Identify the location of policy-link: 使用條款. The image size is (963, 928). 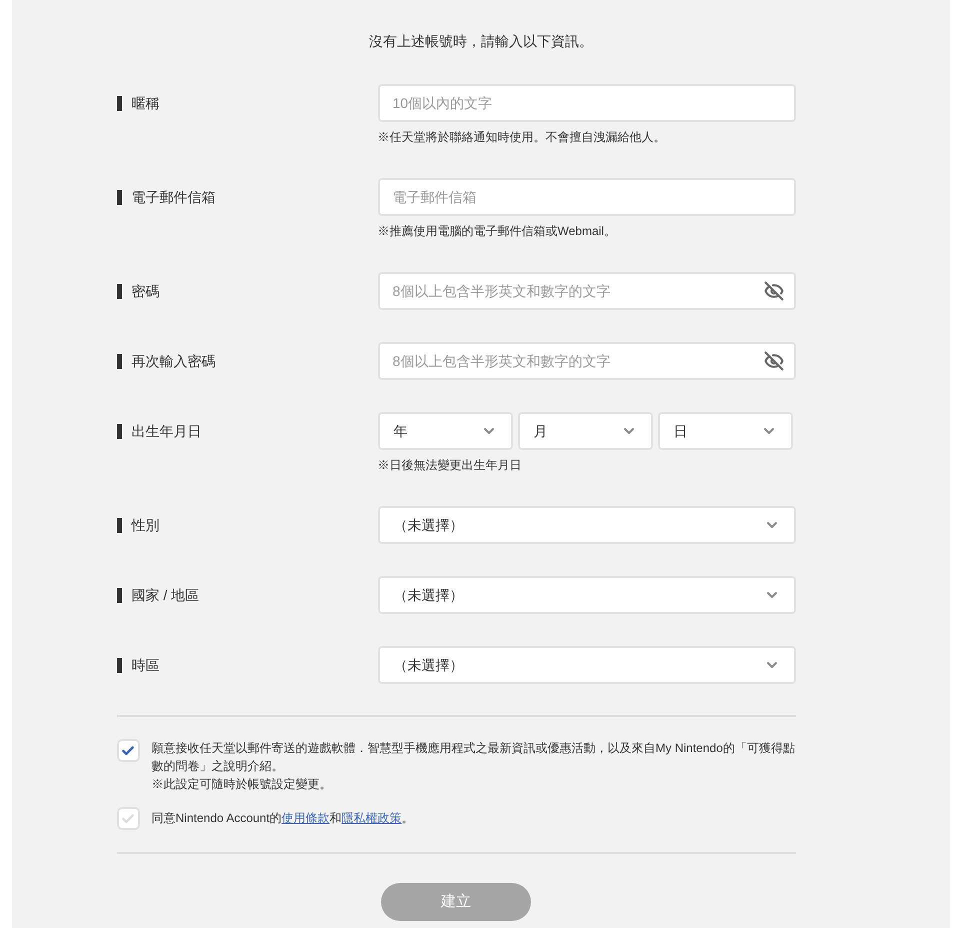
(306, 818).